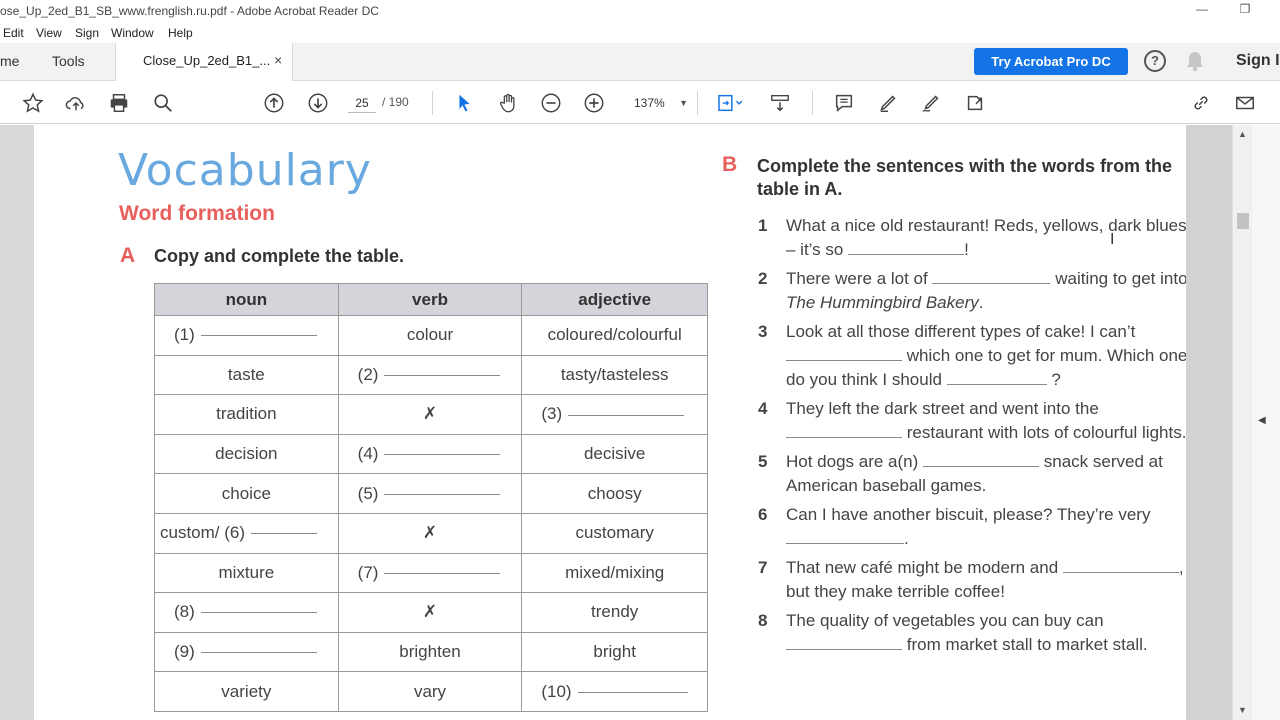 The width and height of the screenshot is (1280, 720). I want to click on table-row: (1) colour coloured/colourful, so click(431, 335).